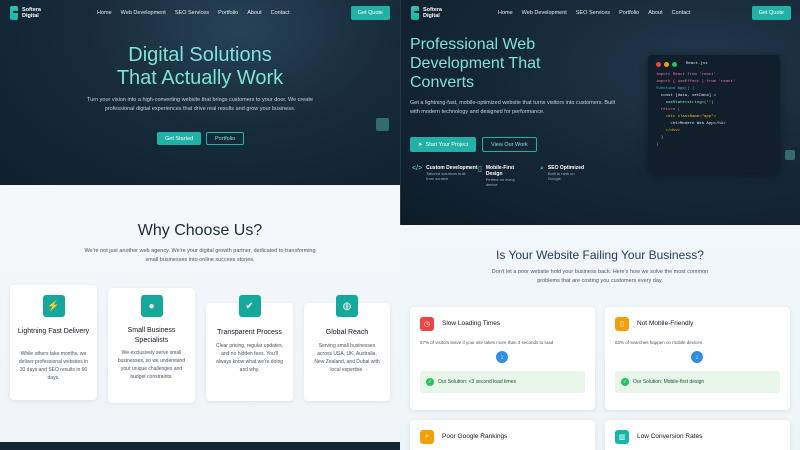 The image size is (800, 450). Describe the element at coordinates (686, 96) in the screenshot. I see `code-line: const [data, setData] =` at that location.